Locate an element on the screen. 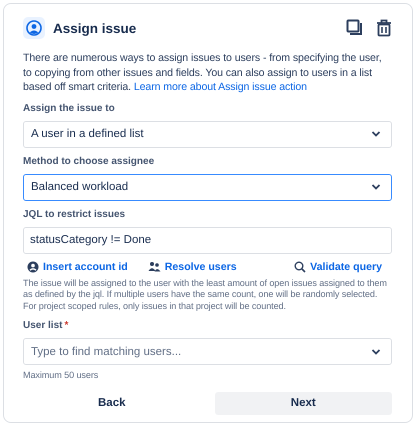  field-label: JQL to restrict issues is located at coordinates (74, 215).